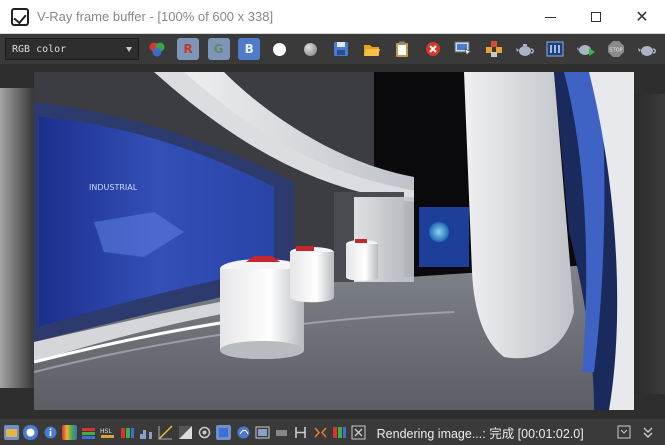  I want to click on floppy-disk-icon, so click(340, 49).